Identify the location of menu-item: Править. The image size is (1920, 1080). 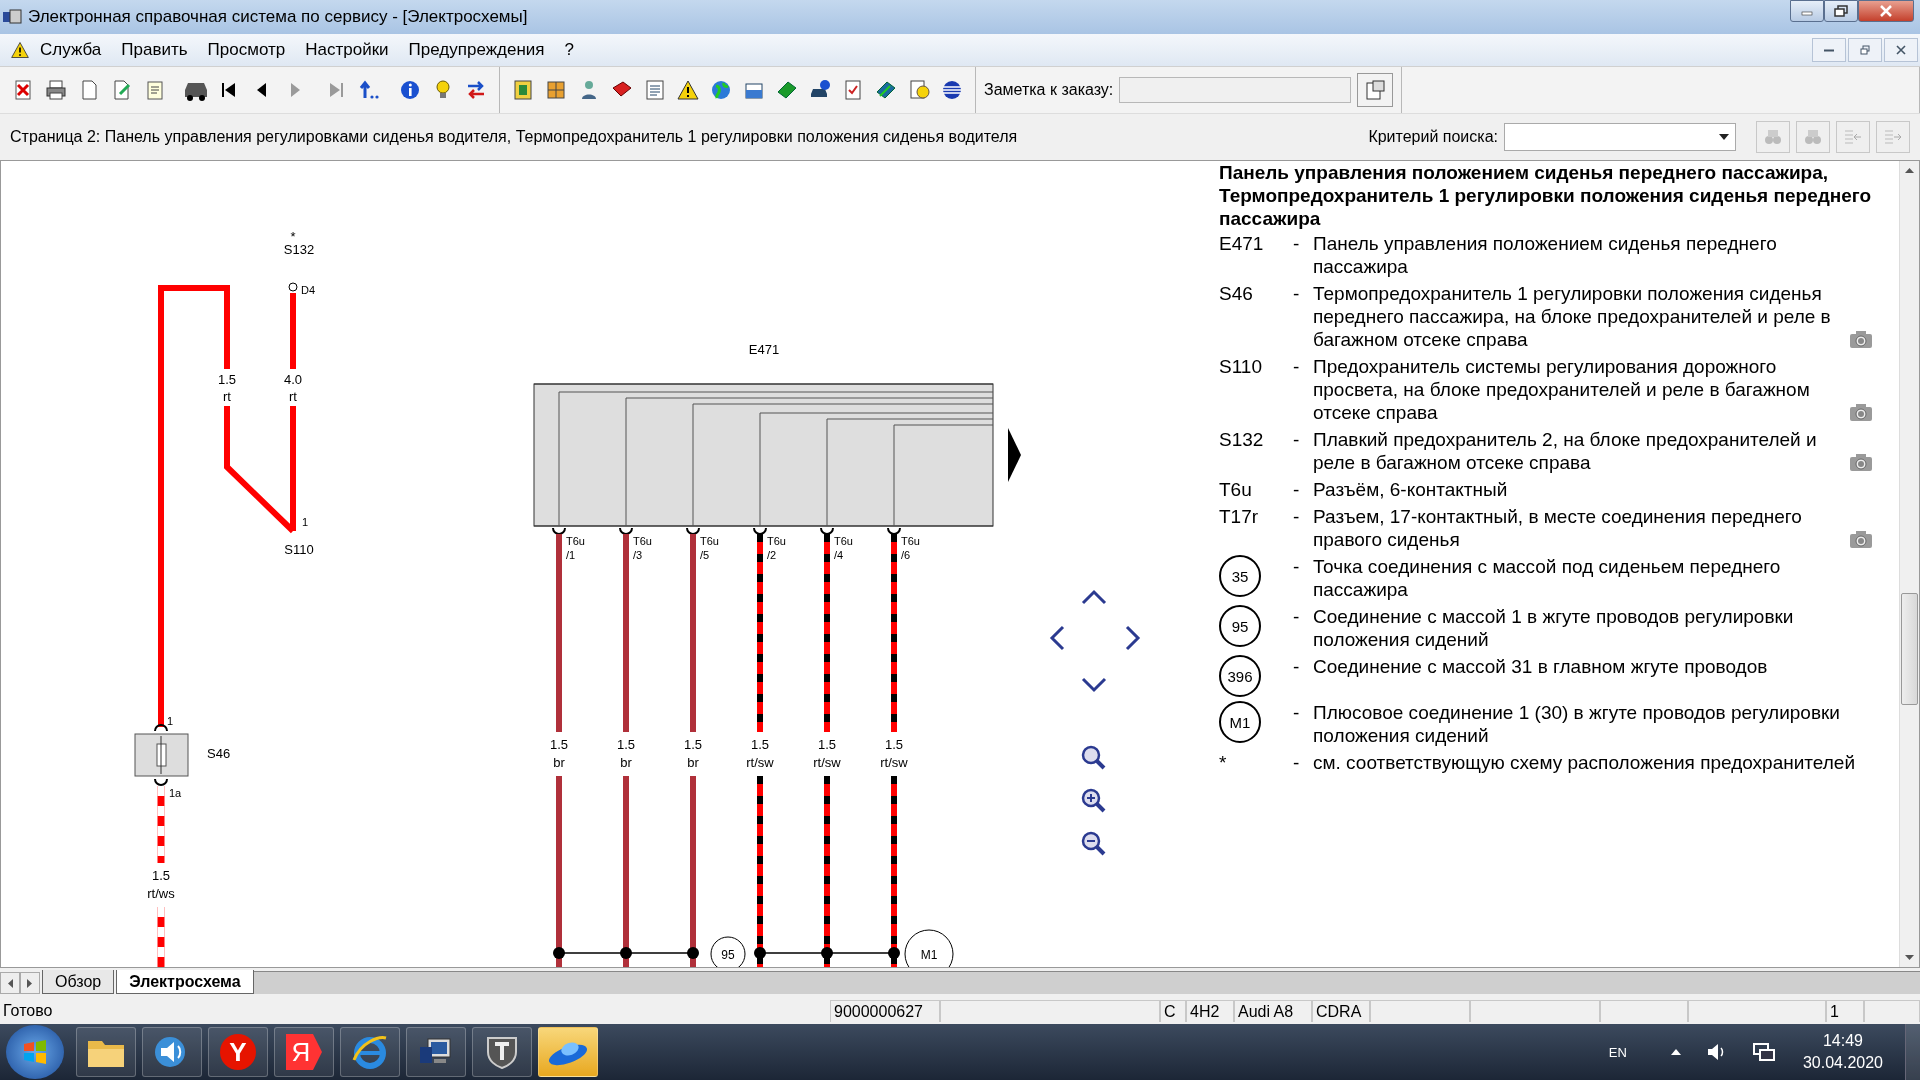
(154, 50).